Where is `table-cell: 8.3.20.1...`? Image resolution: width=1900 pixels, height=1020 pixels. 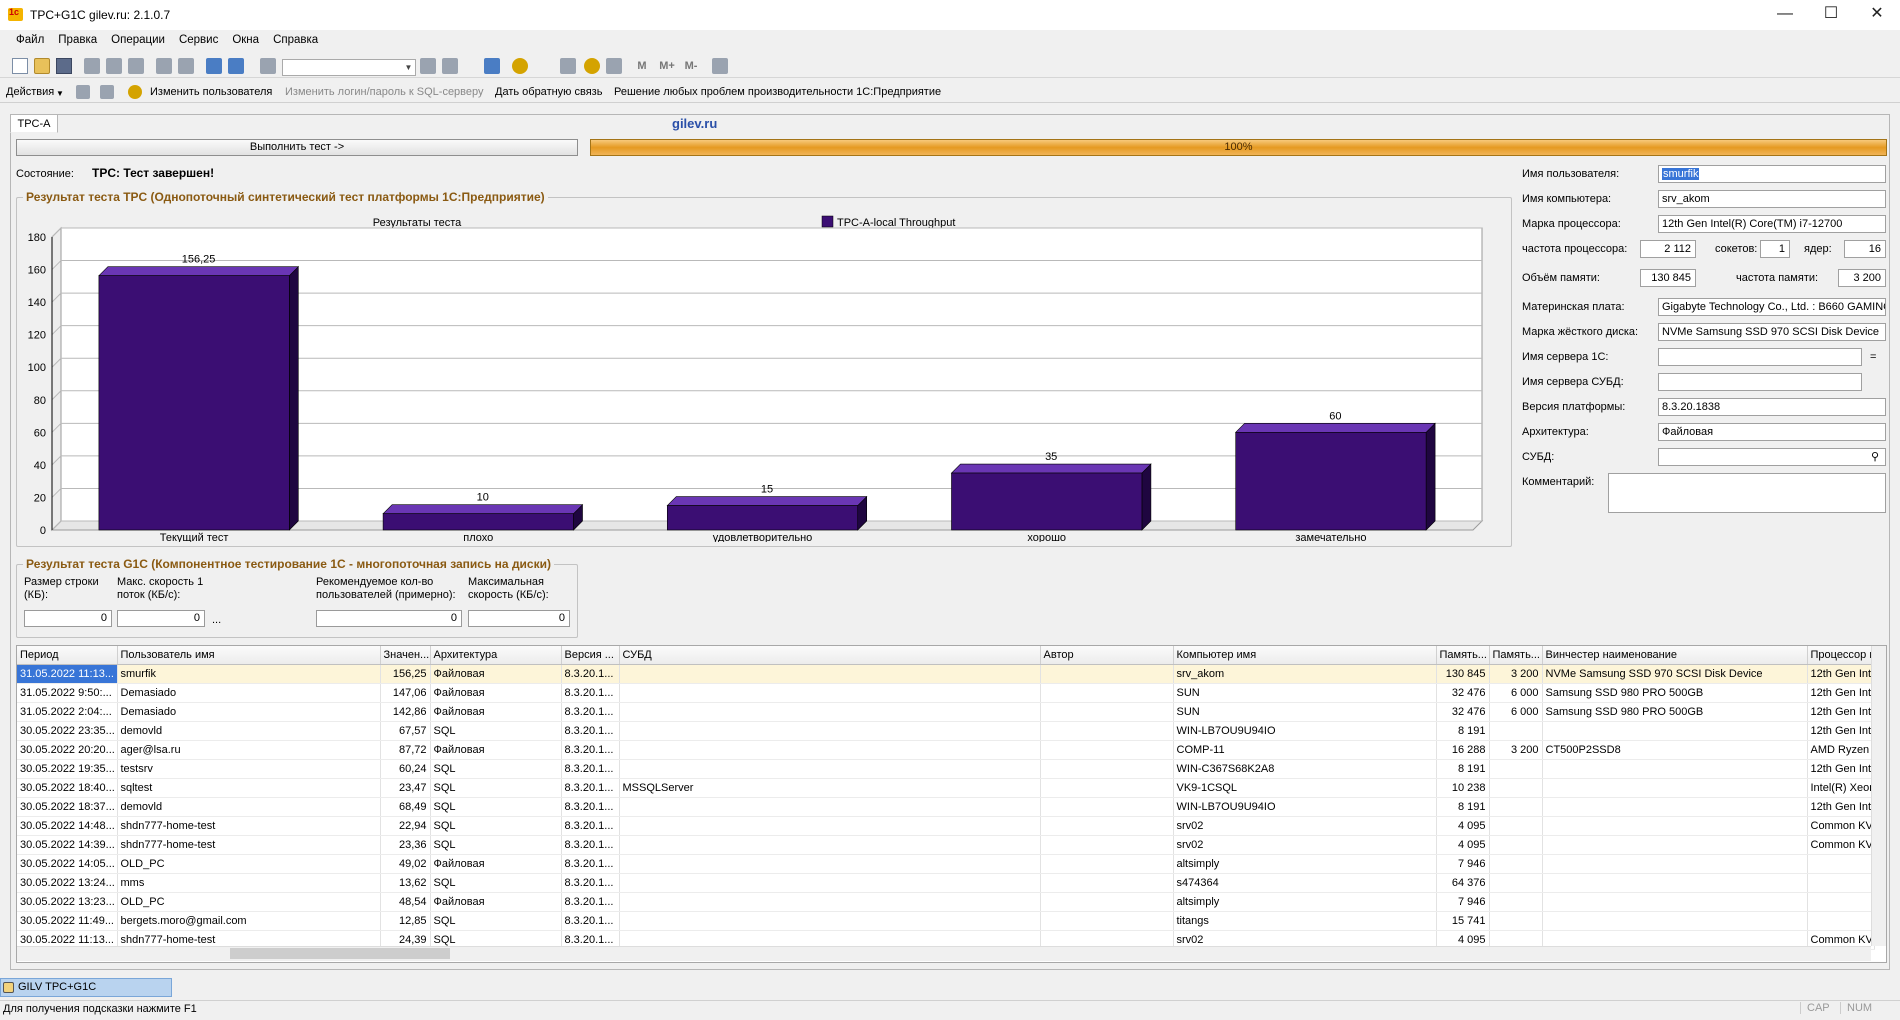
table-cell: 8.3.20.1... is located at coordinates (590, 731).